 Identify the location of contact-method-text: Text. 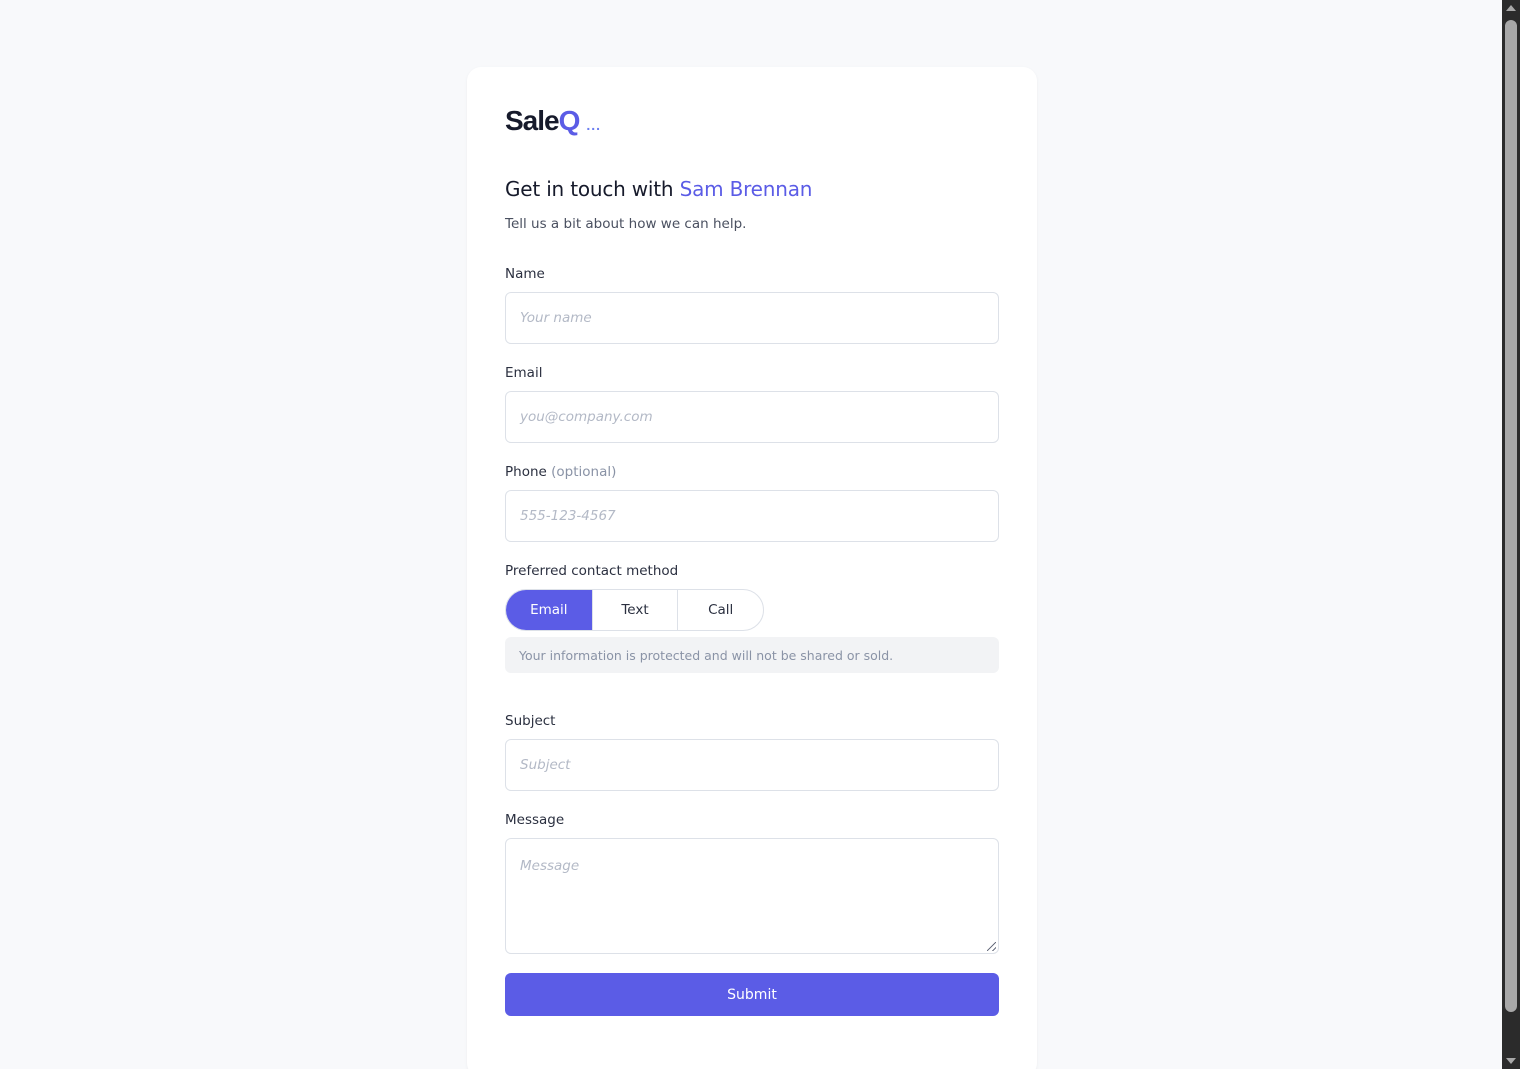
(634, 610).